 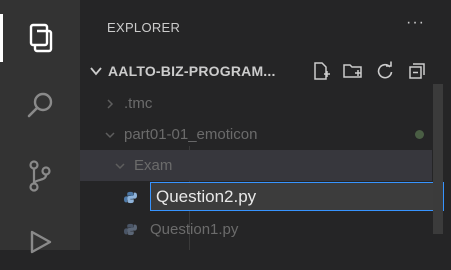 What do you see at coordinates (256, 229) in the screenshot?
I see `tree-item-question1-py: Question1.py` at bounding box center [256, 229].